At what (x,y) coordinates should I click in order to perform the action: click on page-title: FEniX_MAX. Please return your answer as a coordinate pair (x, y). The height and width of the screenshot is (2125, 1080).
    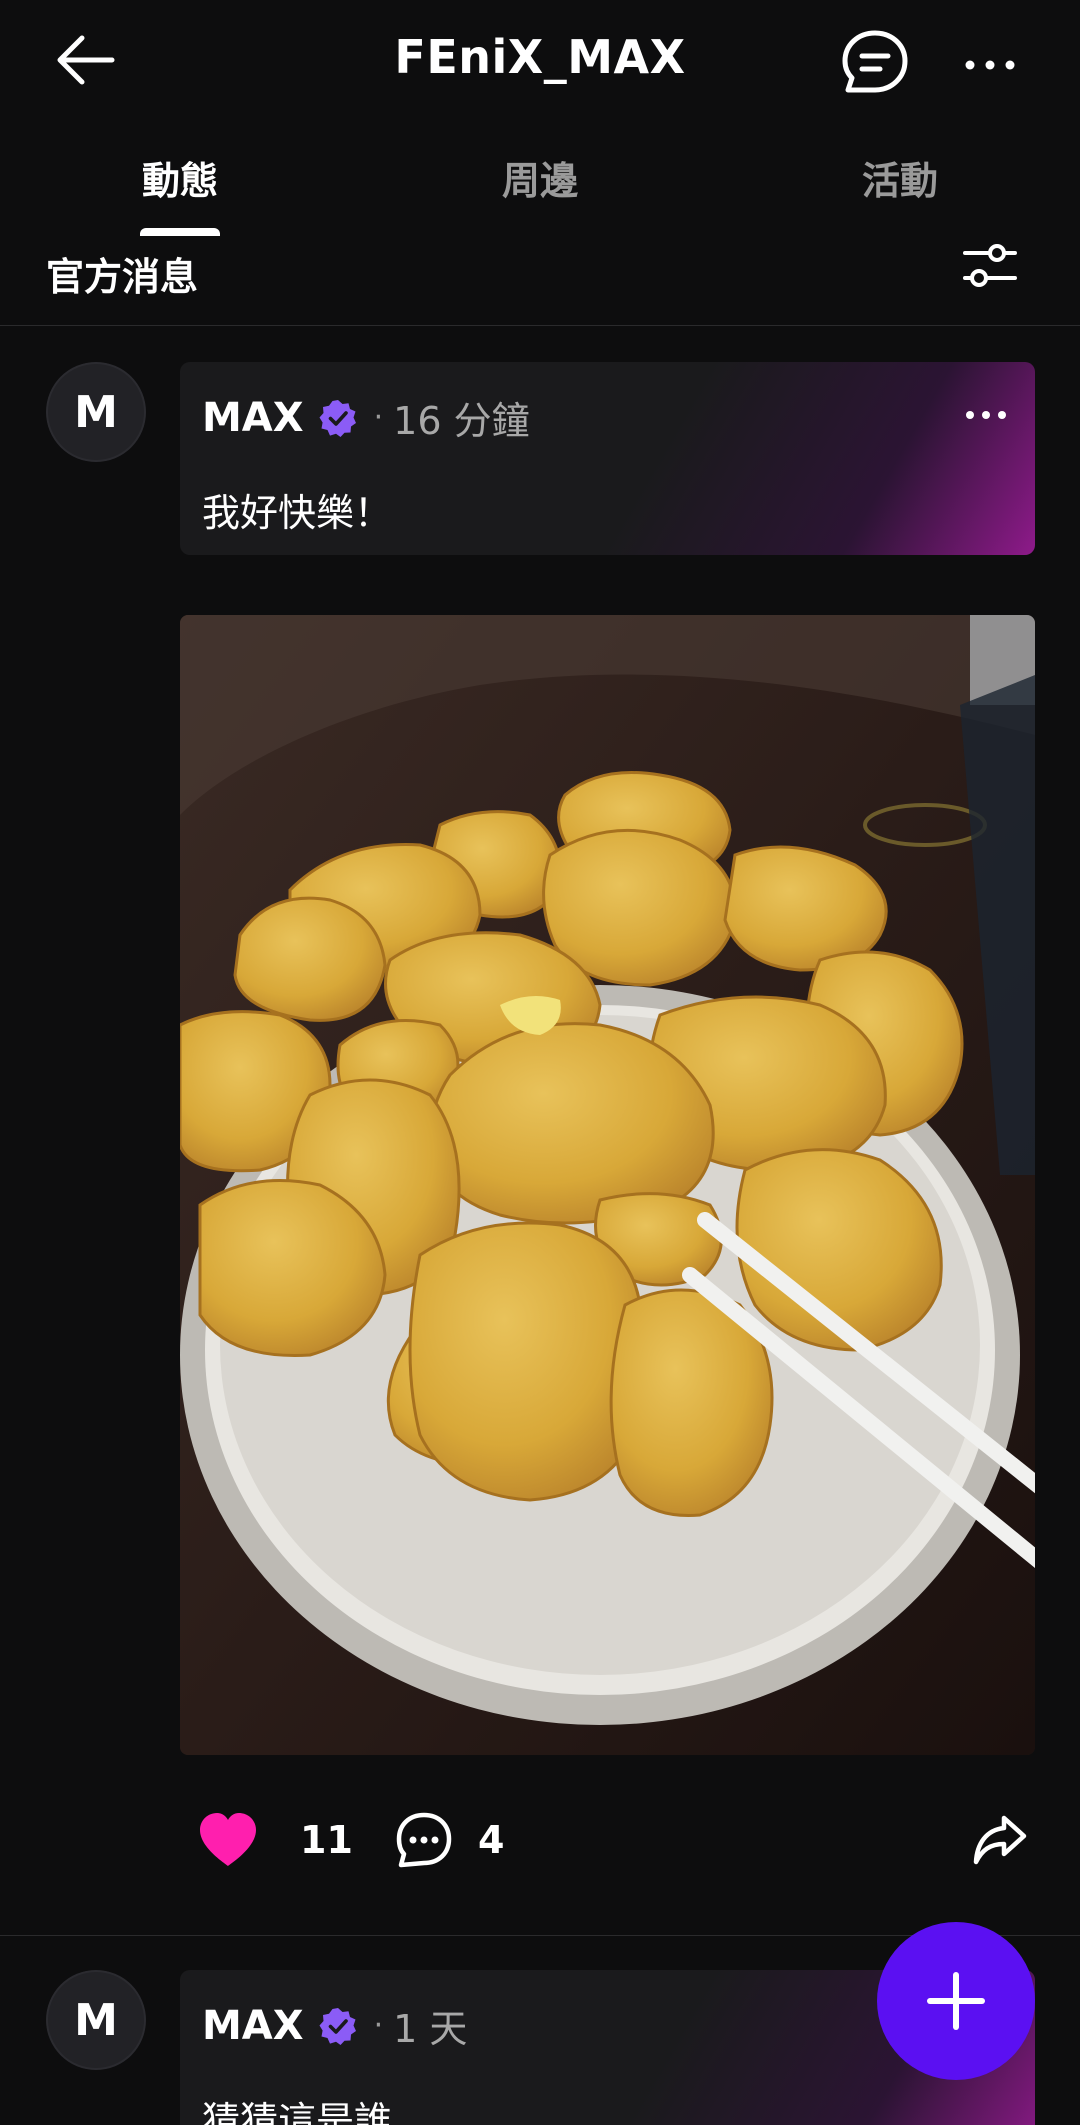
    Looking at the image, I should click on (540, 57).